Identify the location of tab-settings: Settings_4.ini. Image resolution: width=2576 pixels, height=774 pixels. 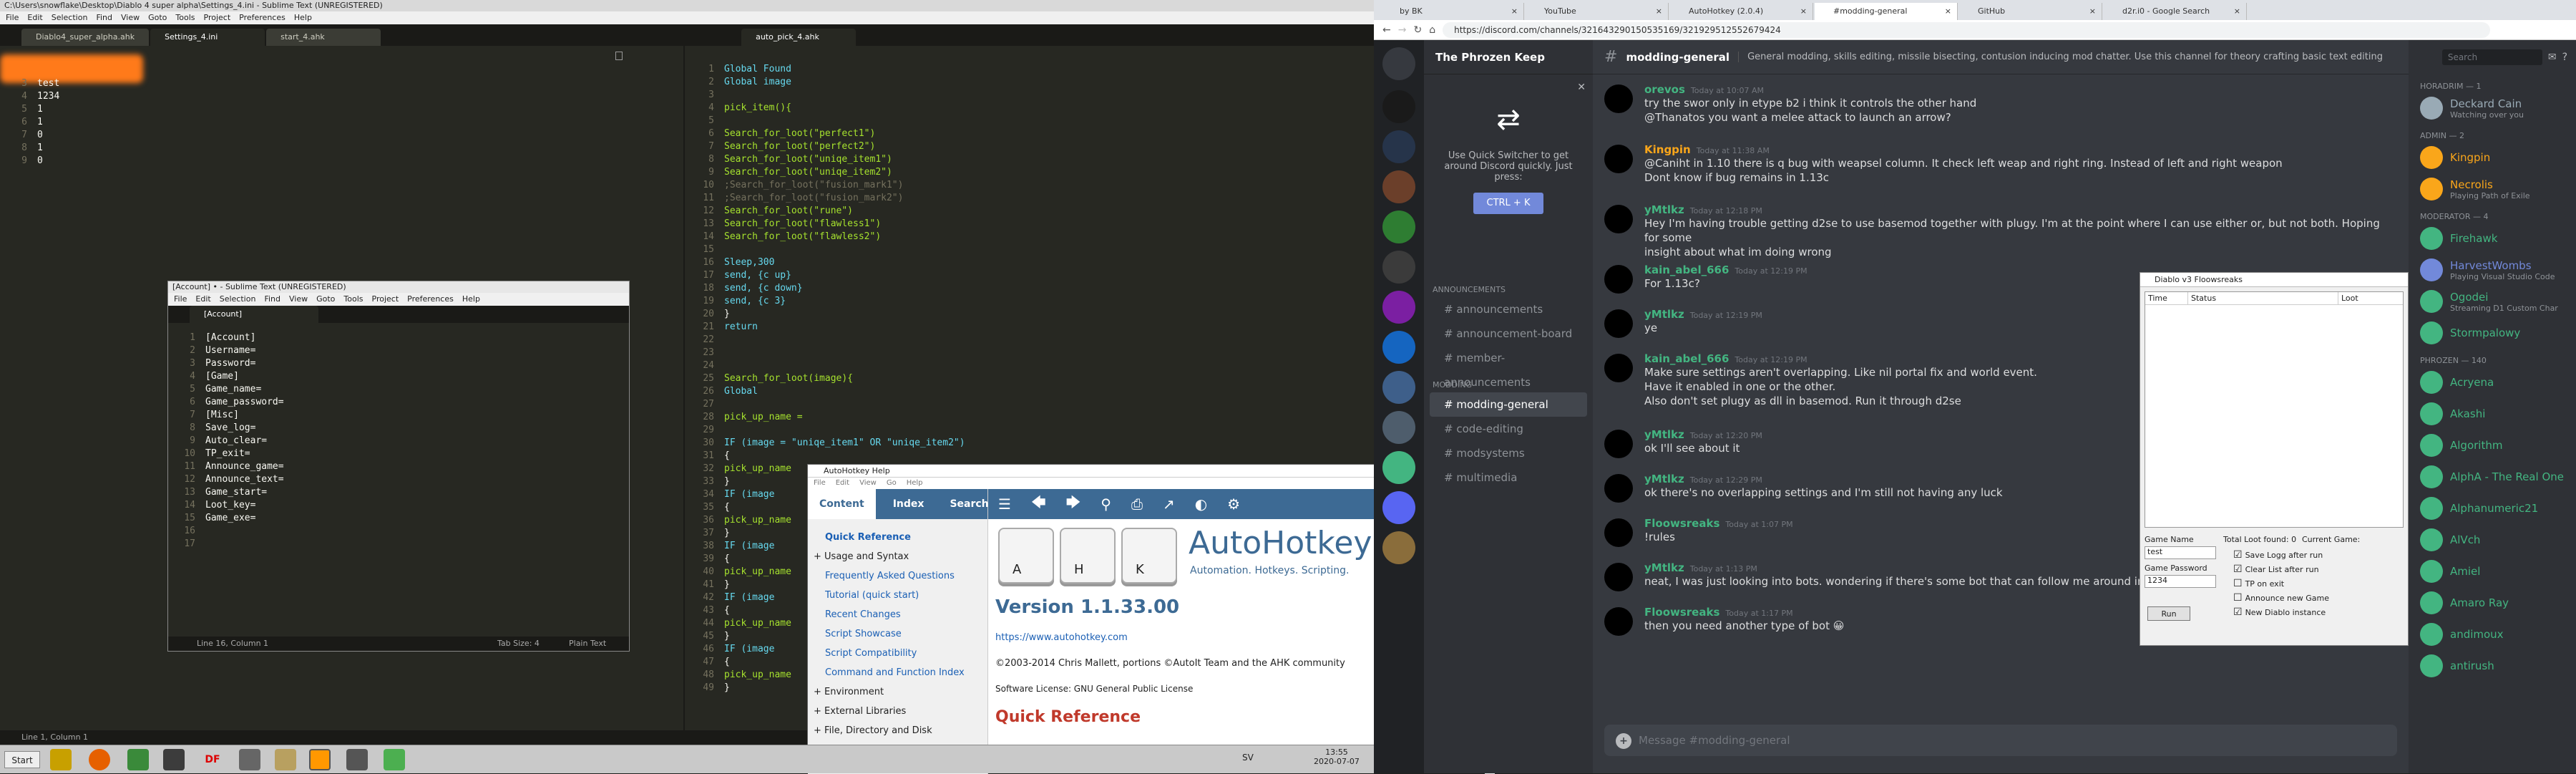
(208, 37).